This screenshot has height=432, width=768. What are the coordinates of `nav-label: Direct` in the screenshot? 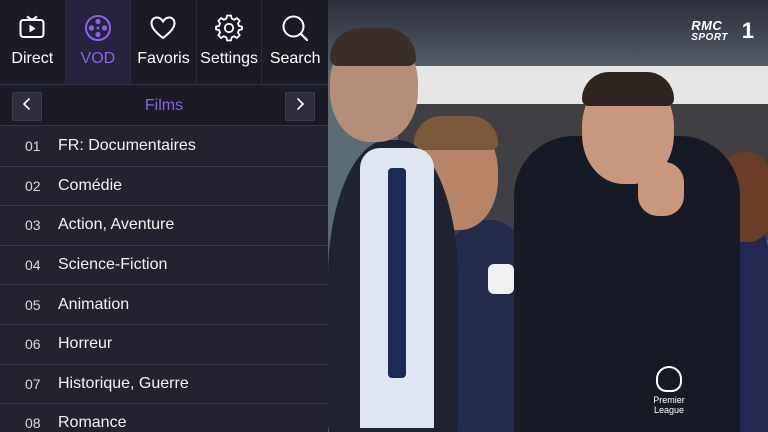 It's located at (32, 58).